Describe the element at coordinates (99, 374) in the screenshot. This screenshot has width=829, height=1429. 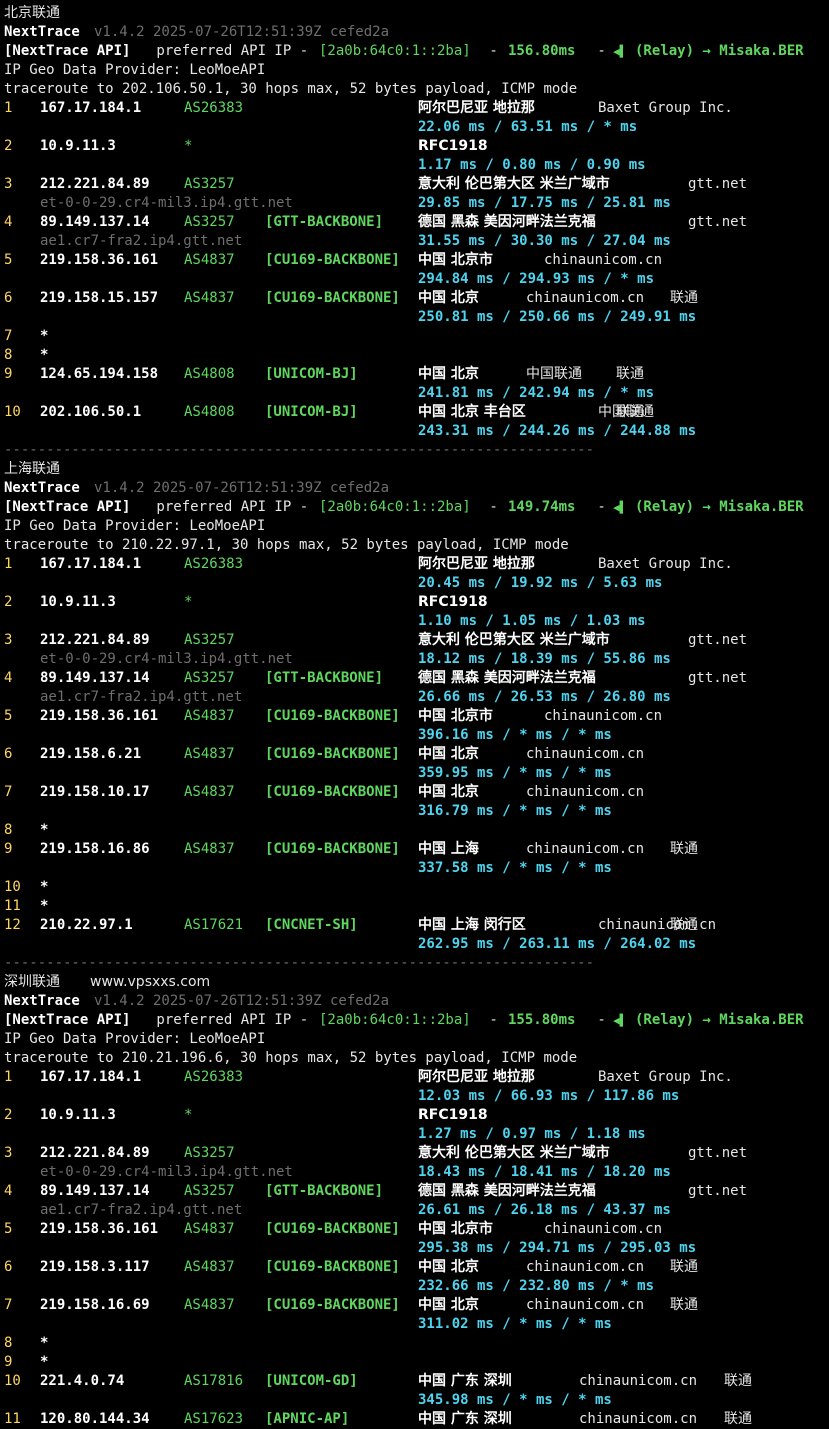
I see `hop-ip: 124.65.194.158` at that location.